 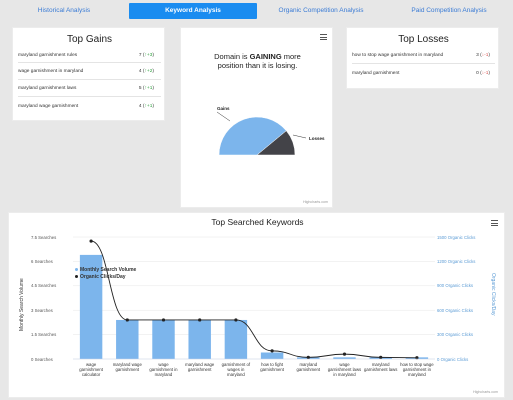 What do you see at coordinates (48, 55) in the screenshot?
I see `gain-keyword: maryland garnishment rules` at bounding box center [48, 55].